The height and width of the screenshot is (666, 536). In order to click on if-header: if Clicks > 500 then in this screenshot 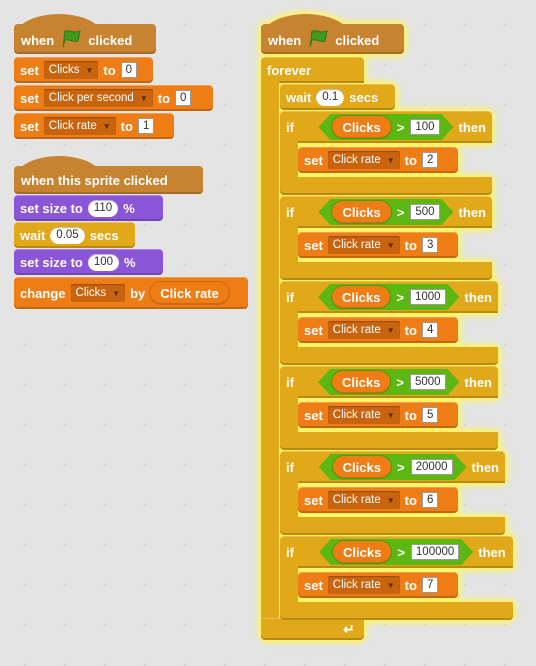, I will do `click(386, 212)`.